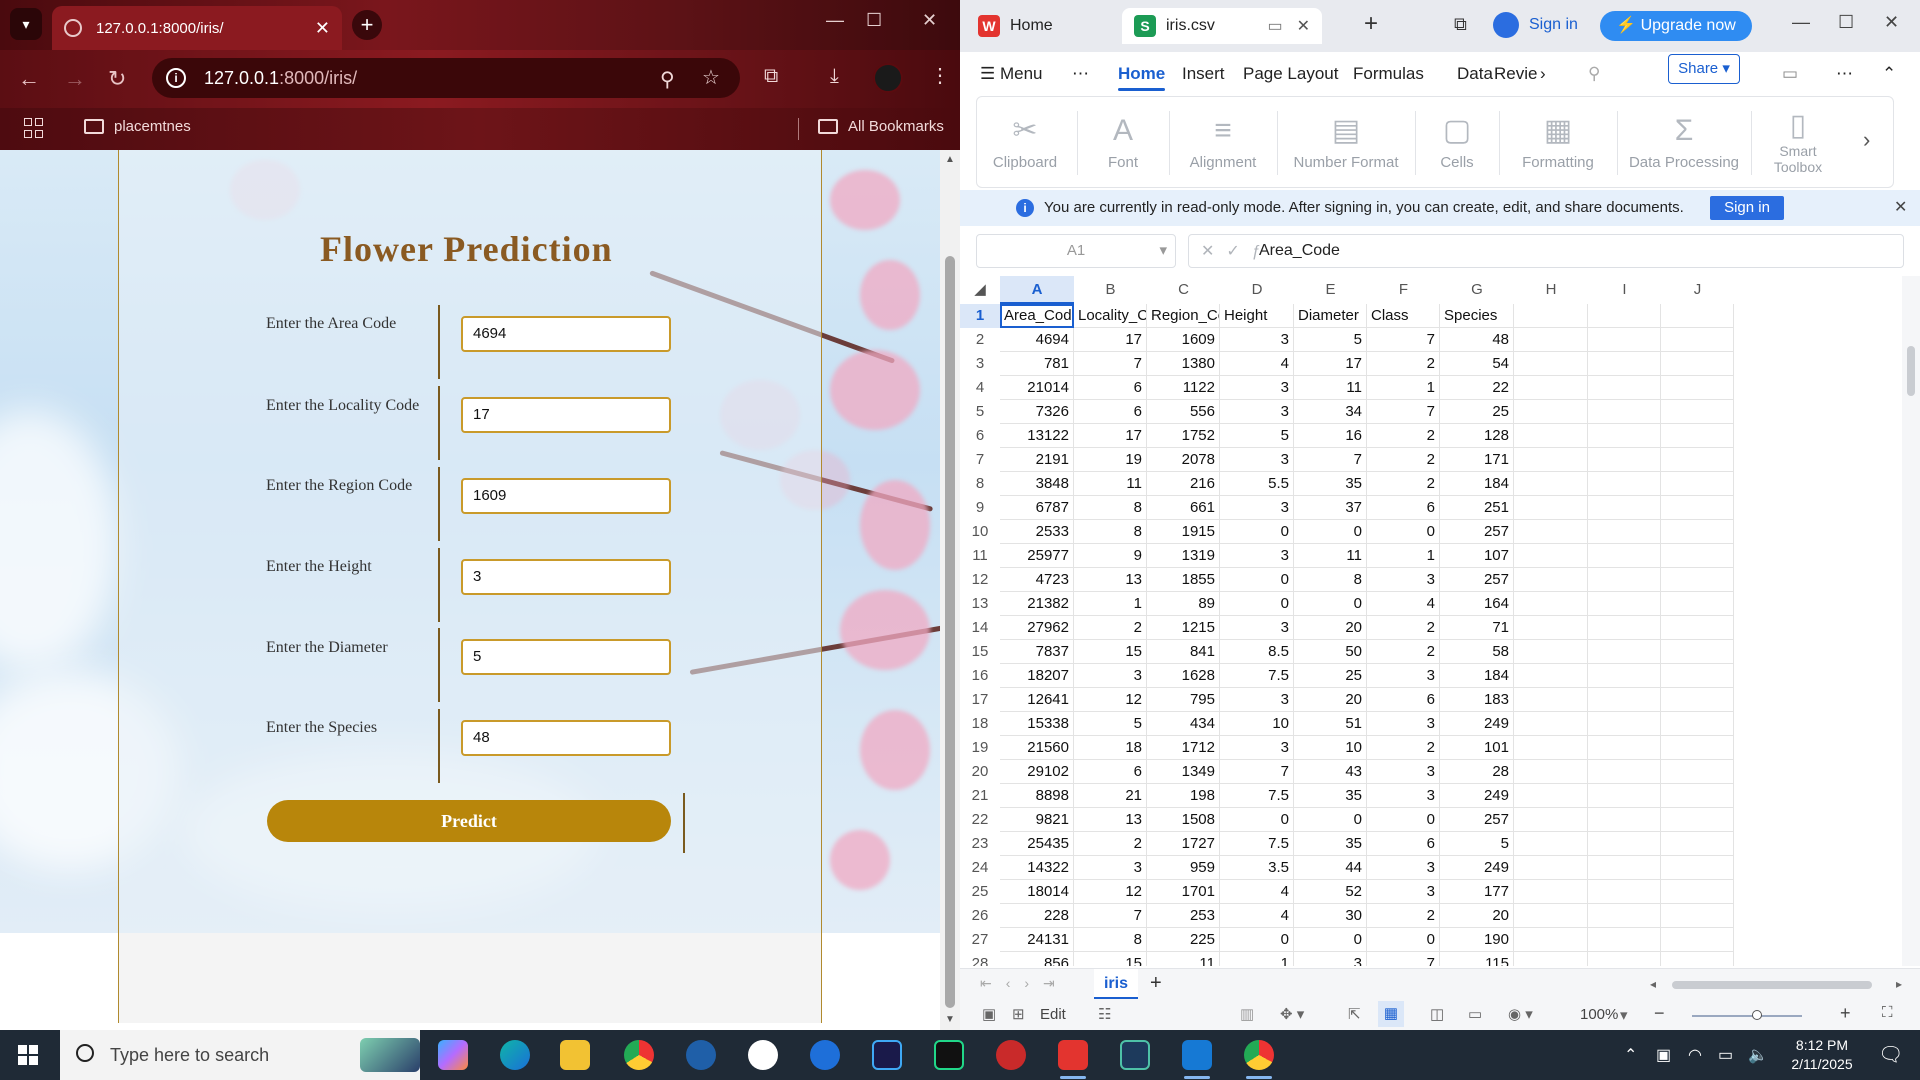 This screenshot has width=1920, height=1080. Describe the element at coordinates (1011, 1055) in the screenshot. I see `antivirus-icon` at that location.